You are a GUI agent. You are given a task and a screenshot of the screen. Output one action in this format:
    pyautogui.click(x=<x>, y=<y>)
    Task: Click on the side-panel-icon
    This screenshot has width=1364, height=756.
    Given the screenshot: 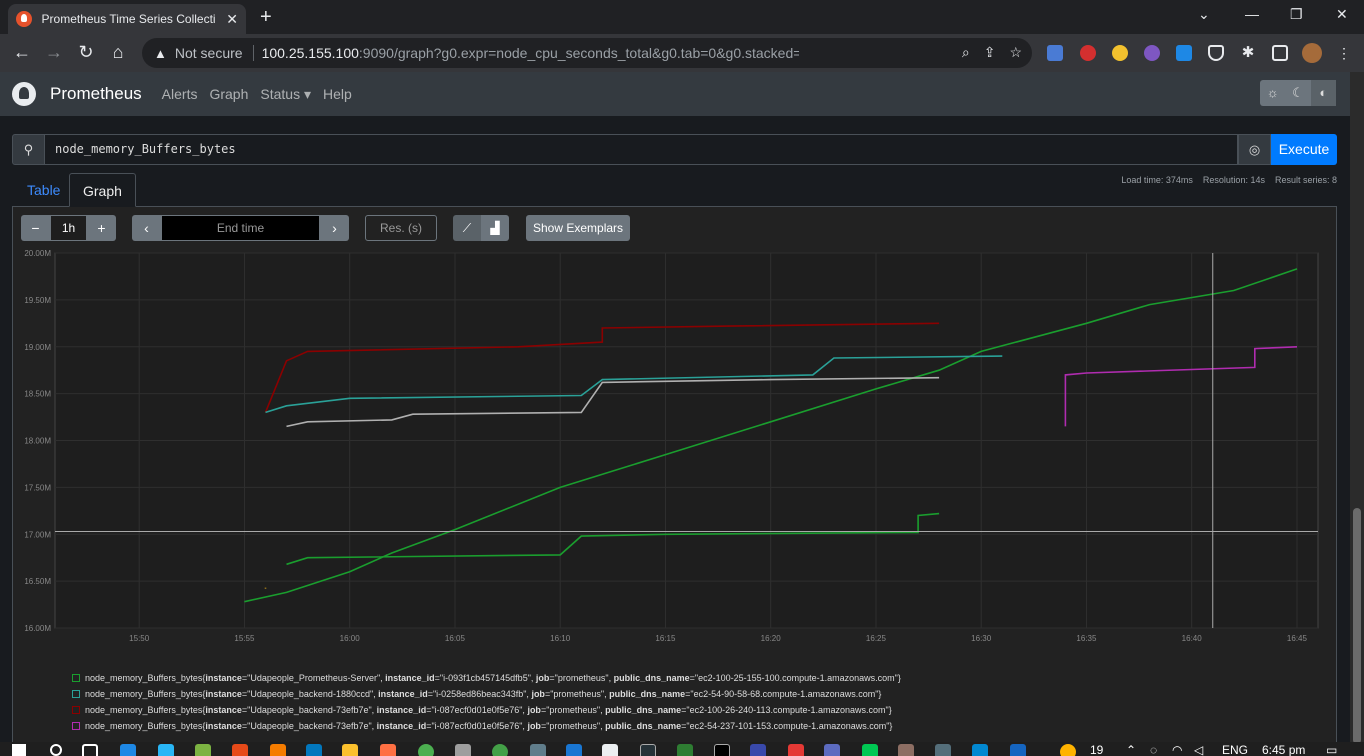 What is the action you would take?
    pyautogui.click(x=1280, y=53)
    